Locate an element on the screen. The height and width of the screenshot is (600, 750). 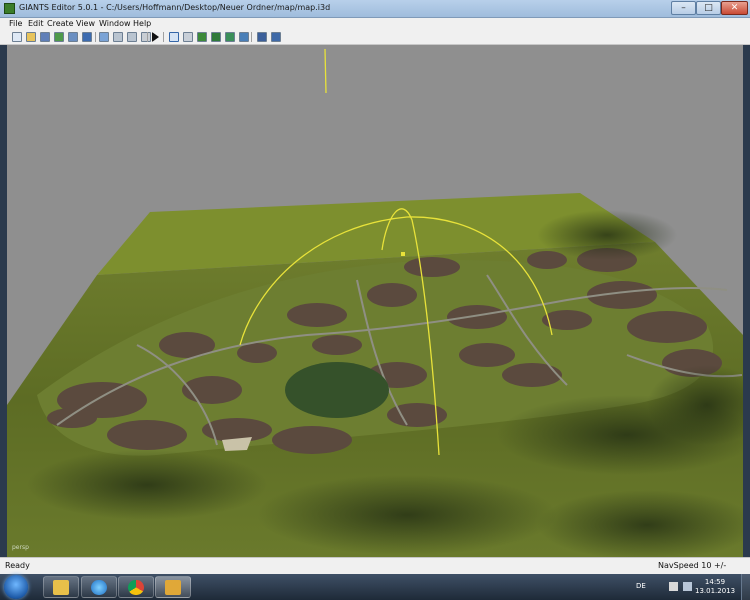
camera-label: persp is located at coordinates (20, 547).